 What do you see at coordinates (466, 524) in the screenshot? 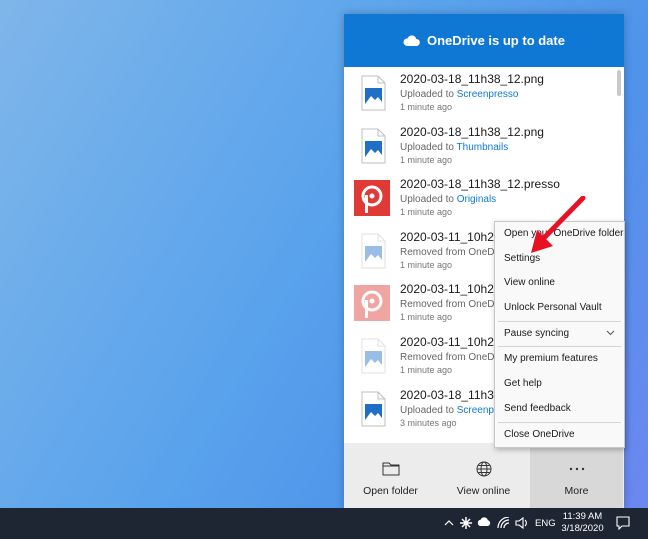
I see `app-tray-icon` at bounding box center [466, 524].